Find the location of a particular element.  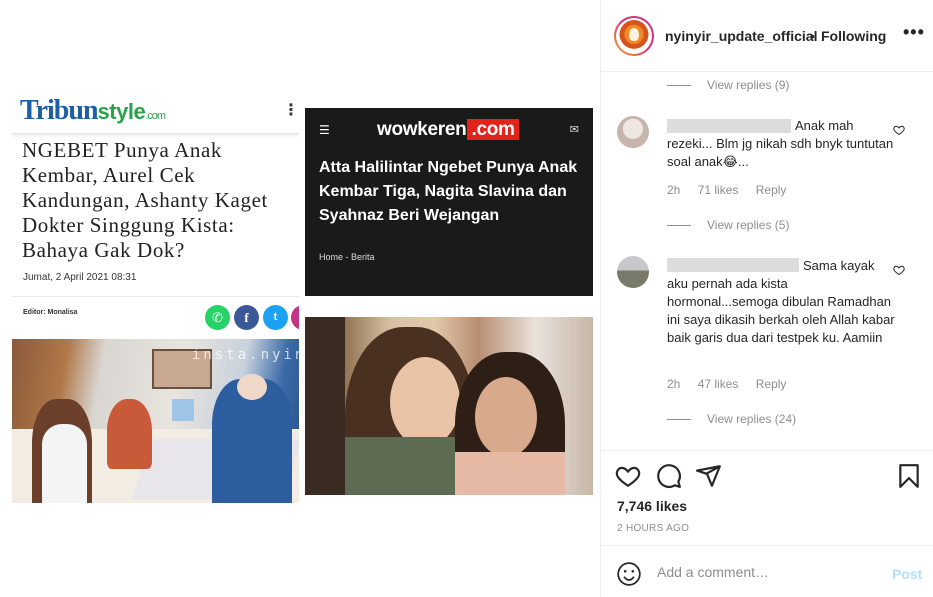

comment-meta: 2h 47 likes Reply is located at coordinates (733, 384).